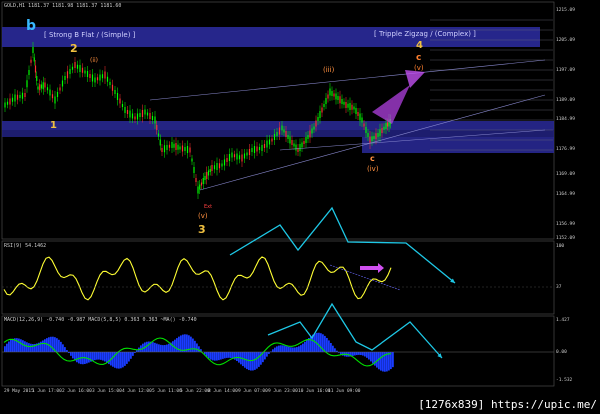  Describe the element at coordinates (415, 79) in the screenshot. I see `purple-arrowhead` at that location.